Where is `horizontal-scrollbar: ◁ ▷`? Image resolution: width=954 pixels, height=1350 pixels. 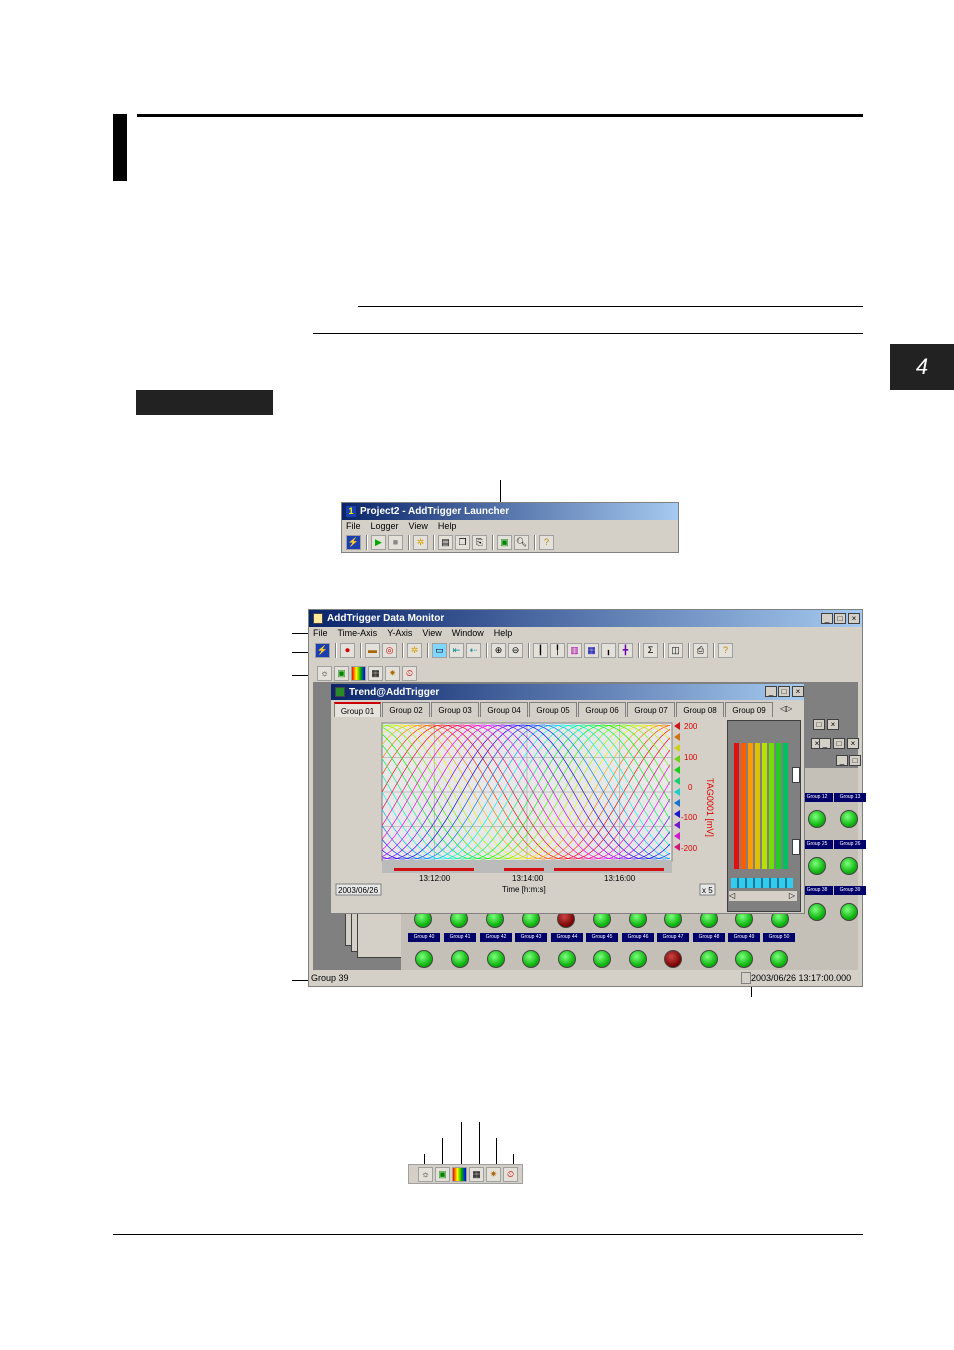 horizontal-scrollbar: ◁ ▷ is located at coordinates (763, 896).